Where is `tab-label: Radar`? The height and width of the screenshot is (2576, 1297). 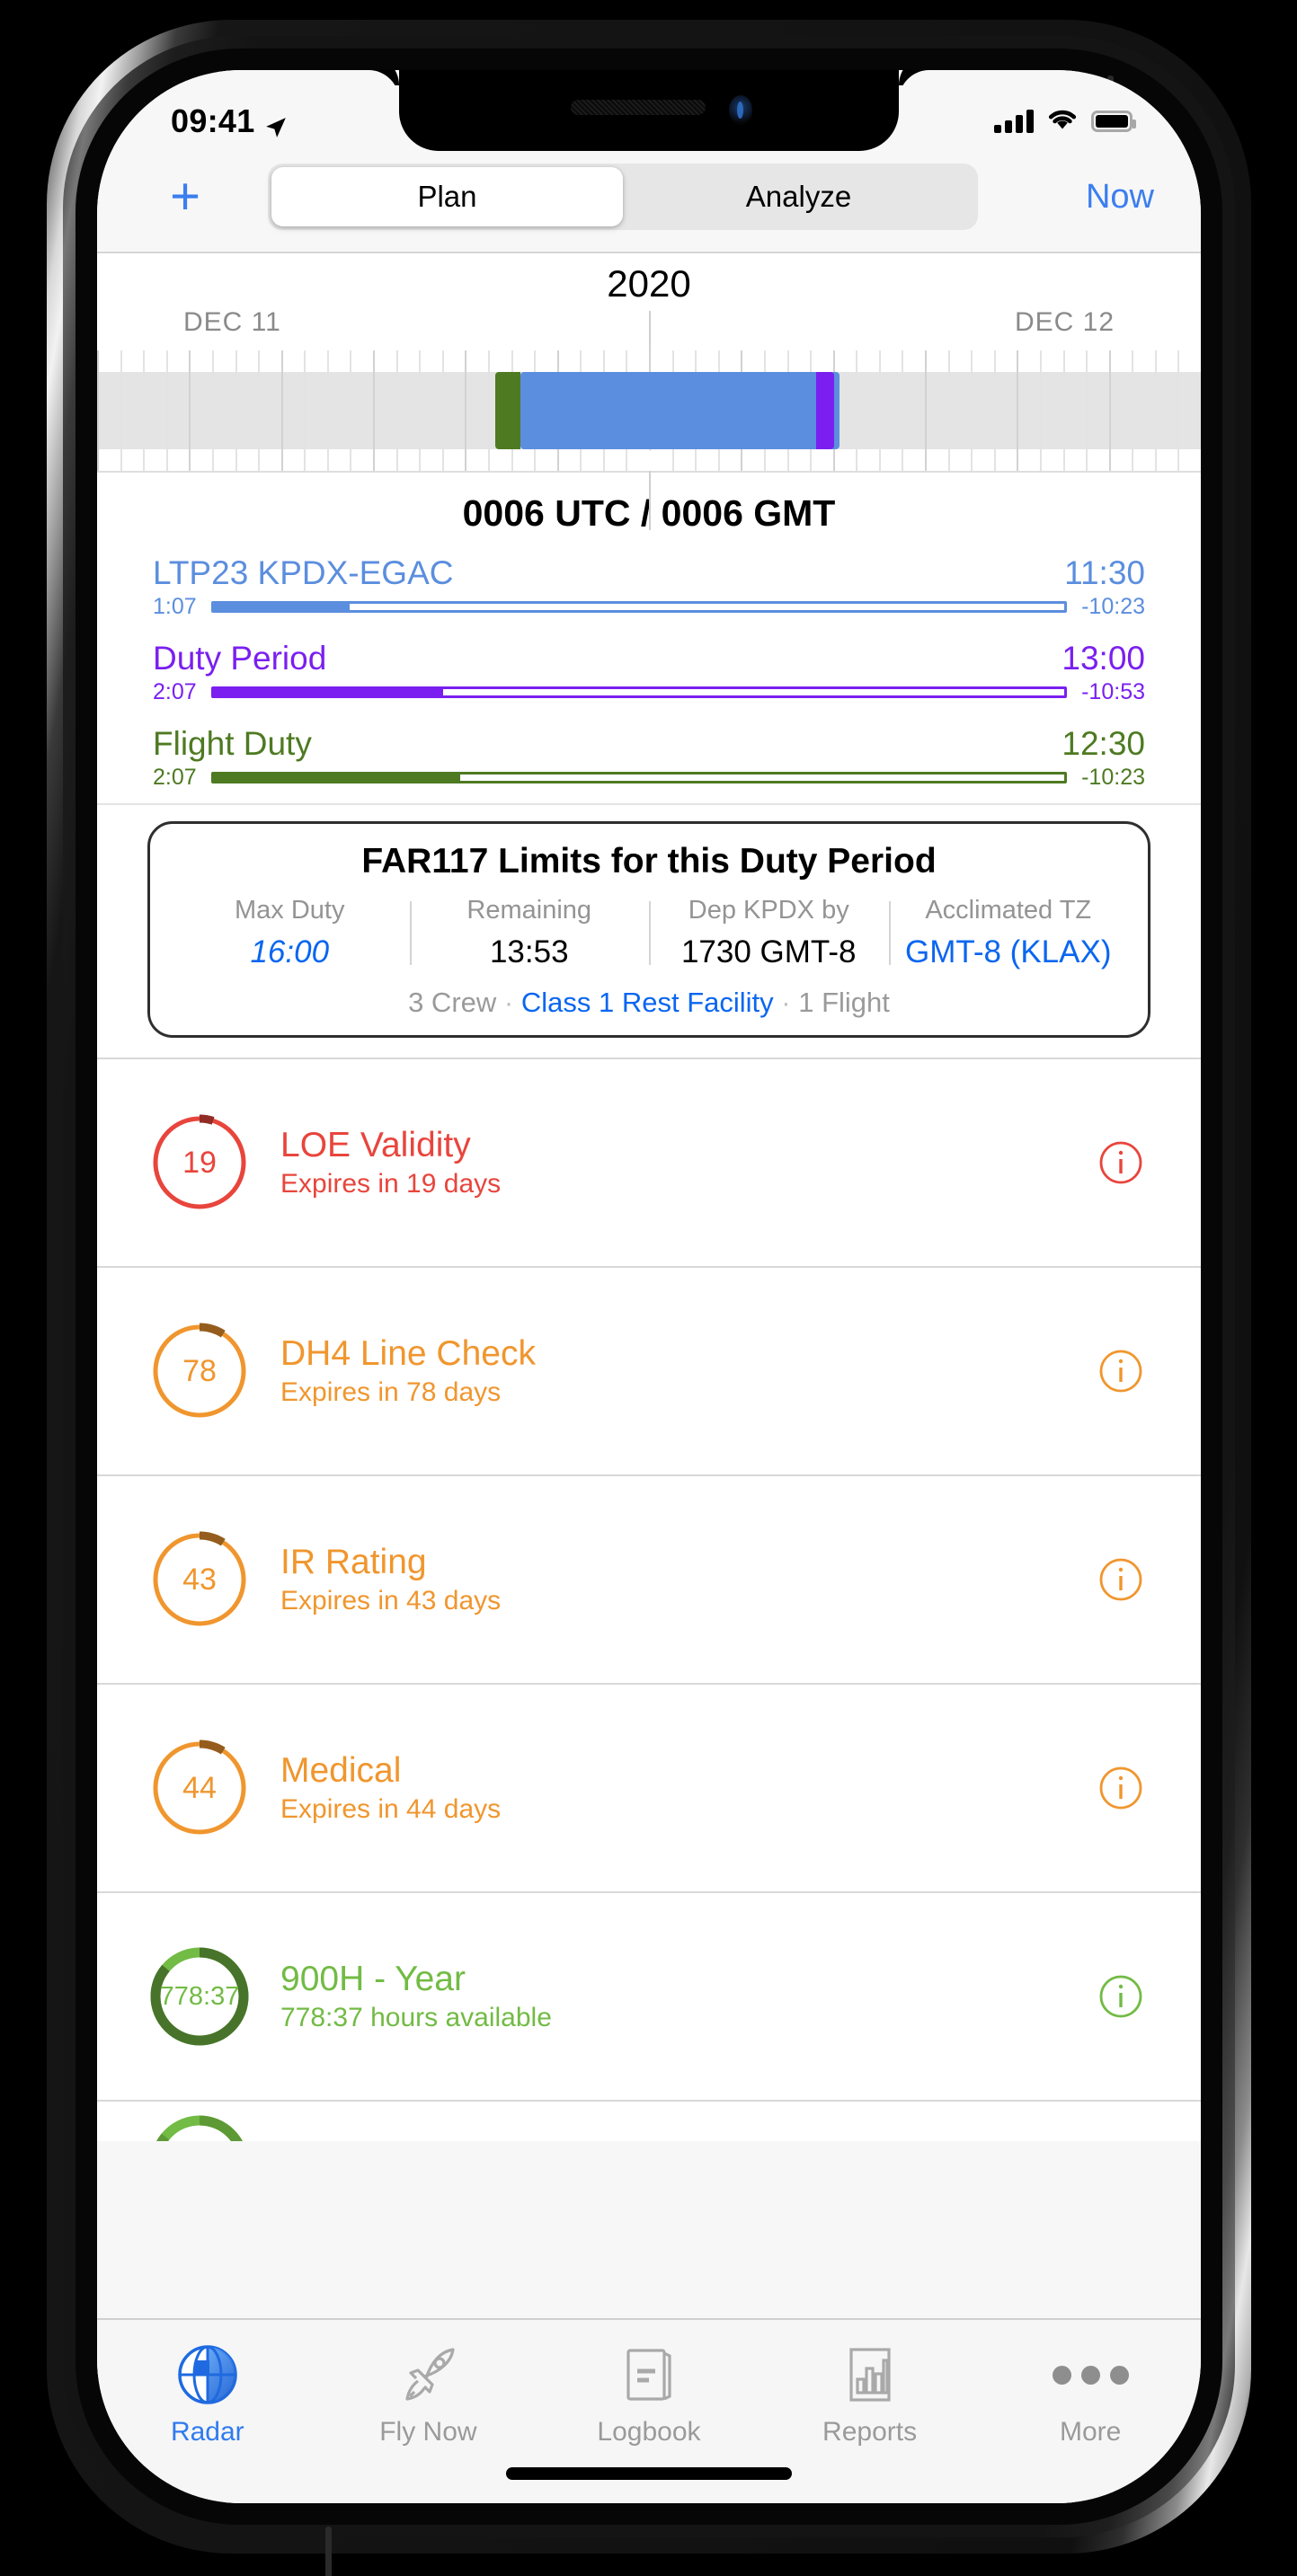
tab-label: Radar is located at coordinates (207, 2432).